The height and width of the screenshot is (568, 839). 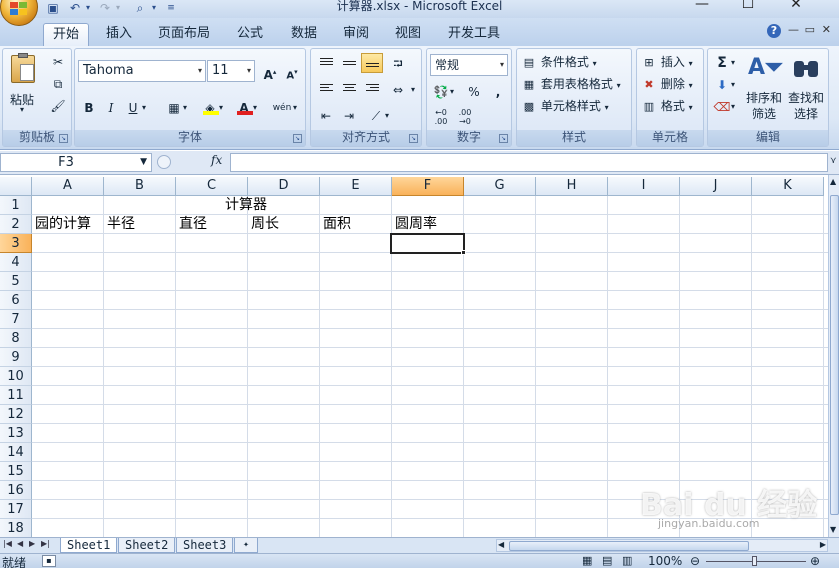 What do you see at coordinates (89, 545) in the screenshot?
I see `sheet-tab-1: Sheet1` at bounding box center [89, 545].